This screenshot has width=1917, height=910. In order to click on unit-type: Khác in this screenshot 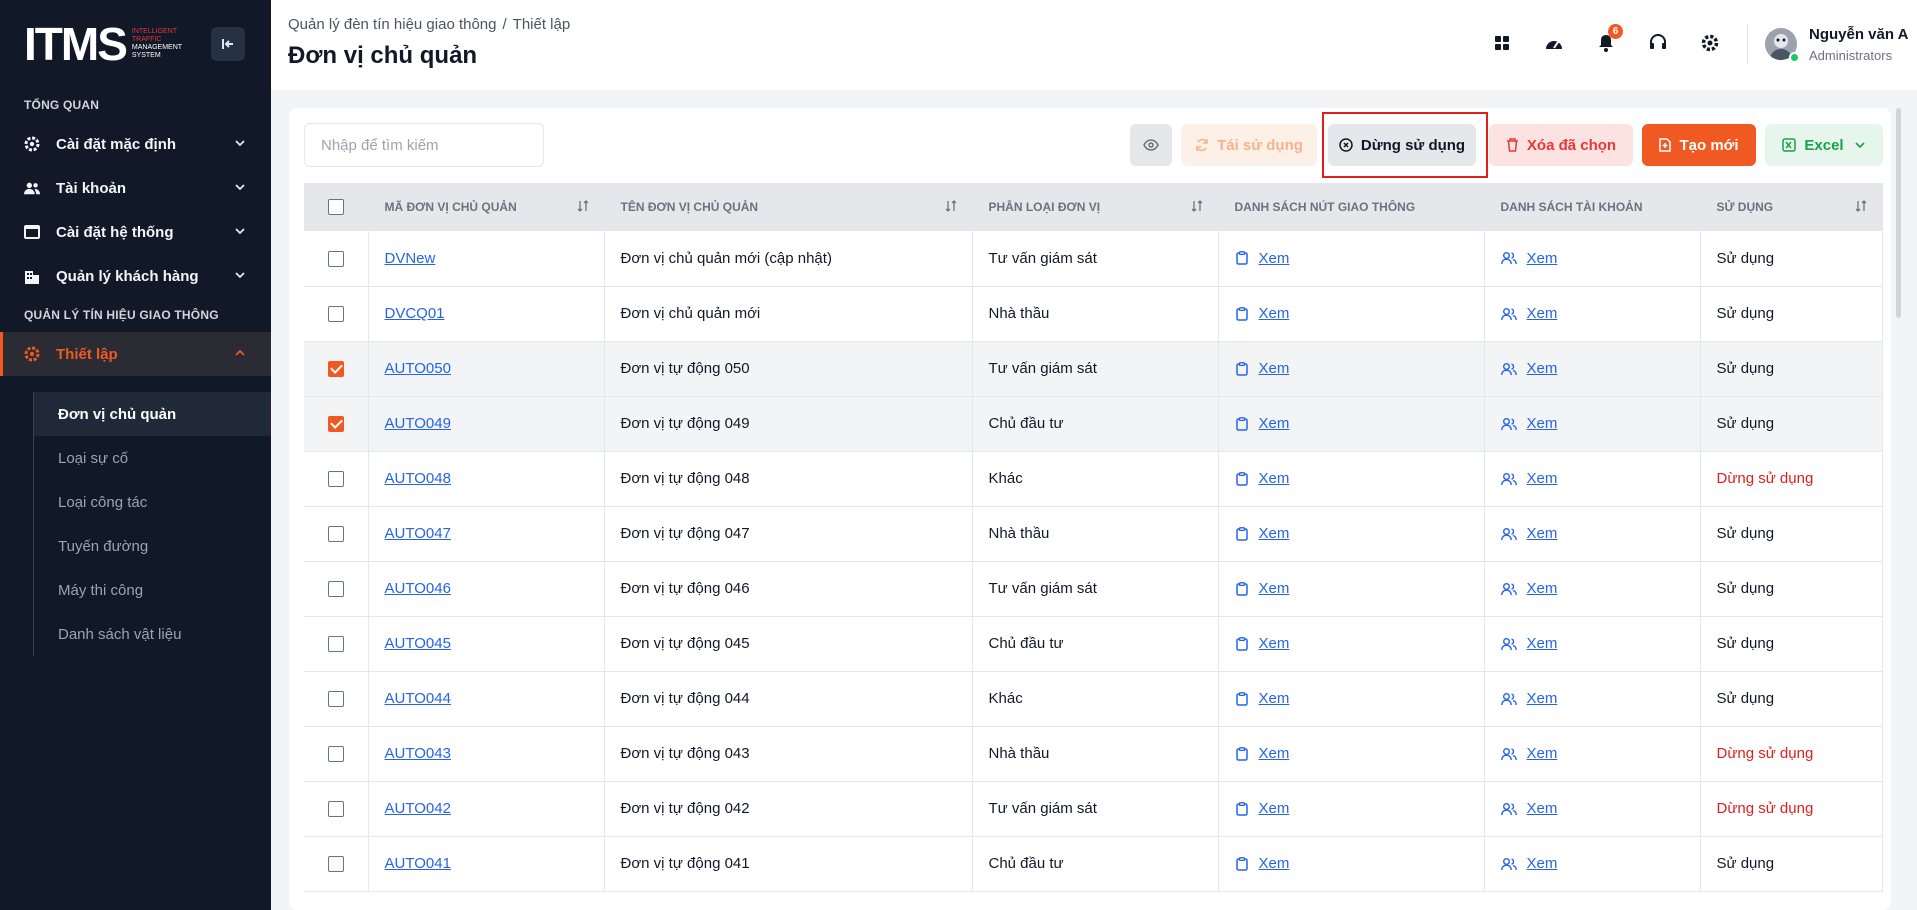, I will do `click(1095, 479)`.